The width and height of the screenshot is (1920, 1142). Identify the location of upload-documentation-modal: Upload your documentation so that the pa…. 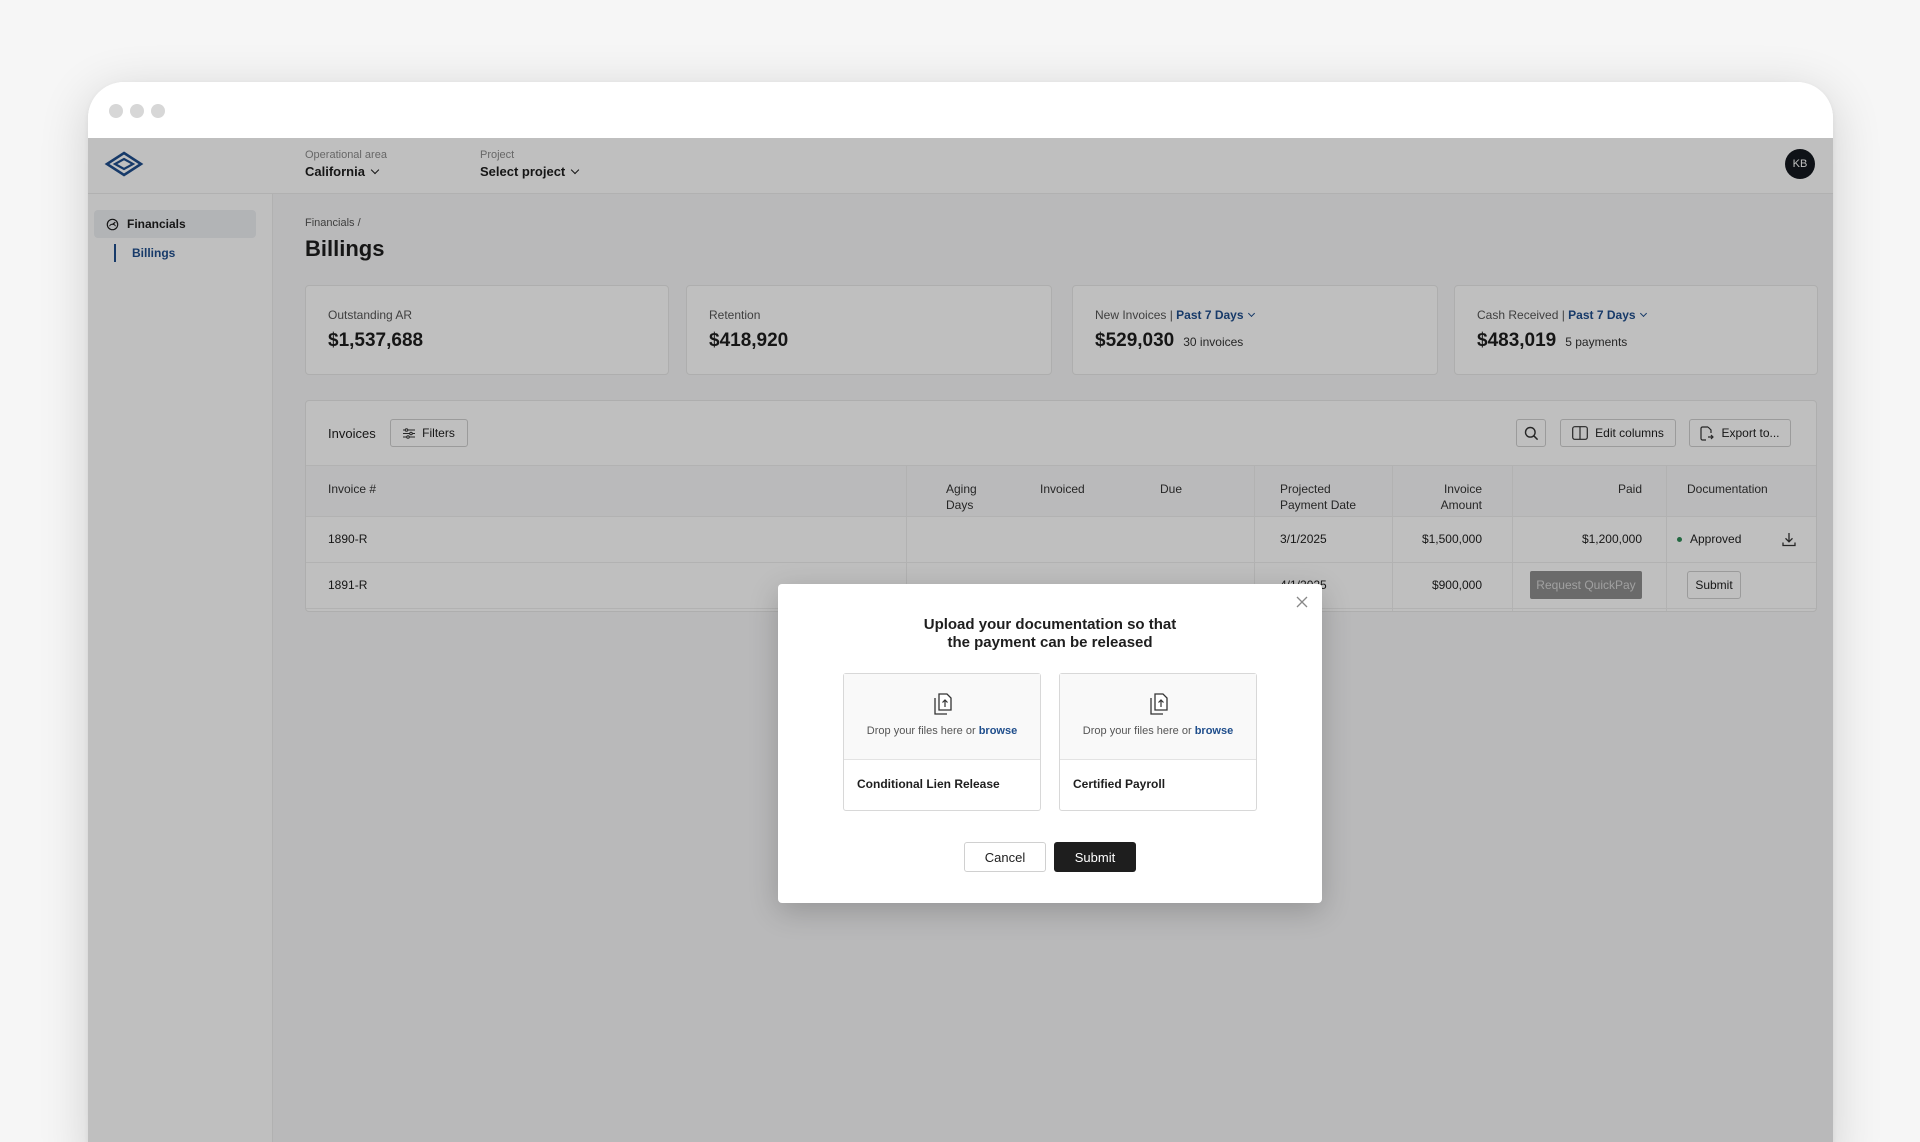
(1050, 743).